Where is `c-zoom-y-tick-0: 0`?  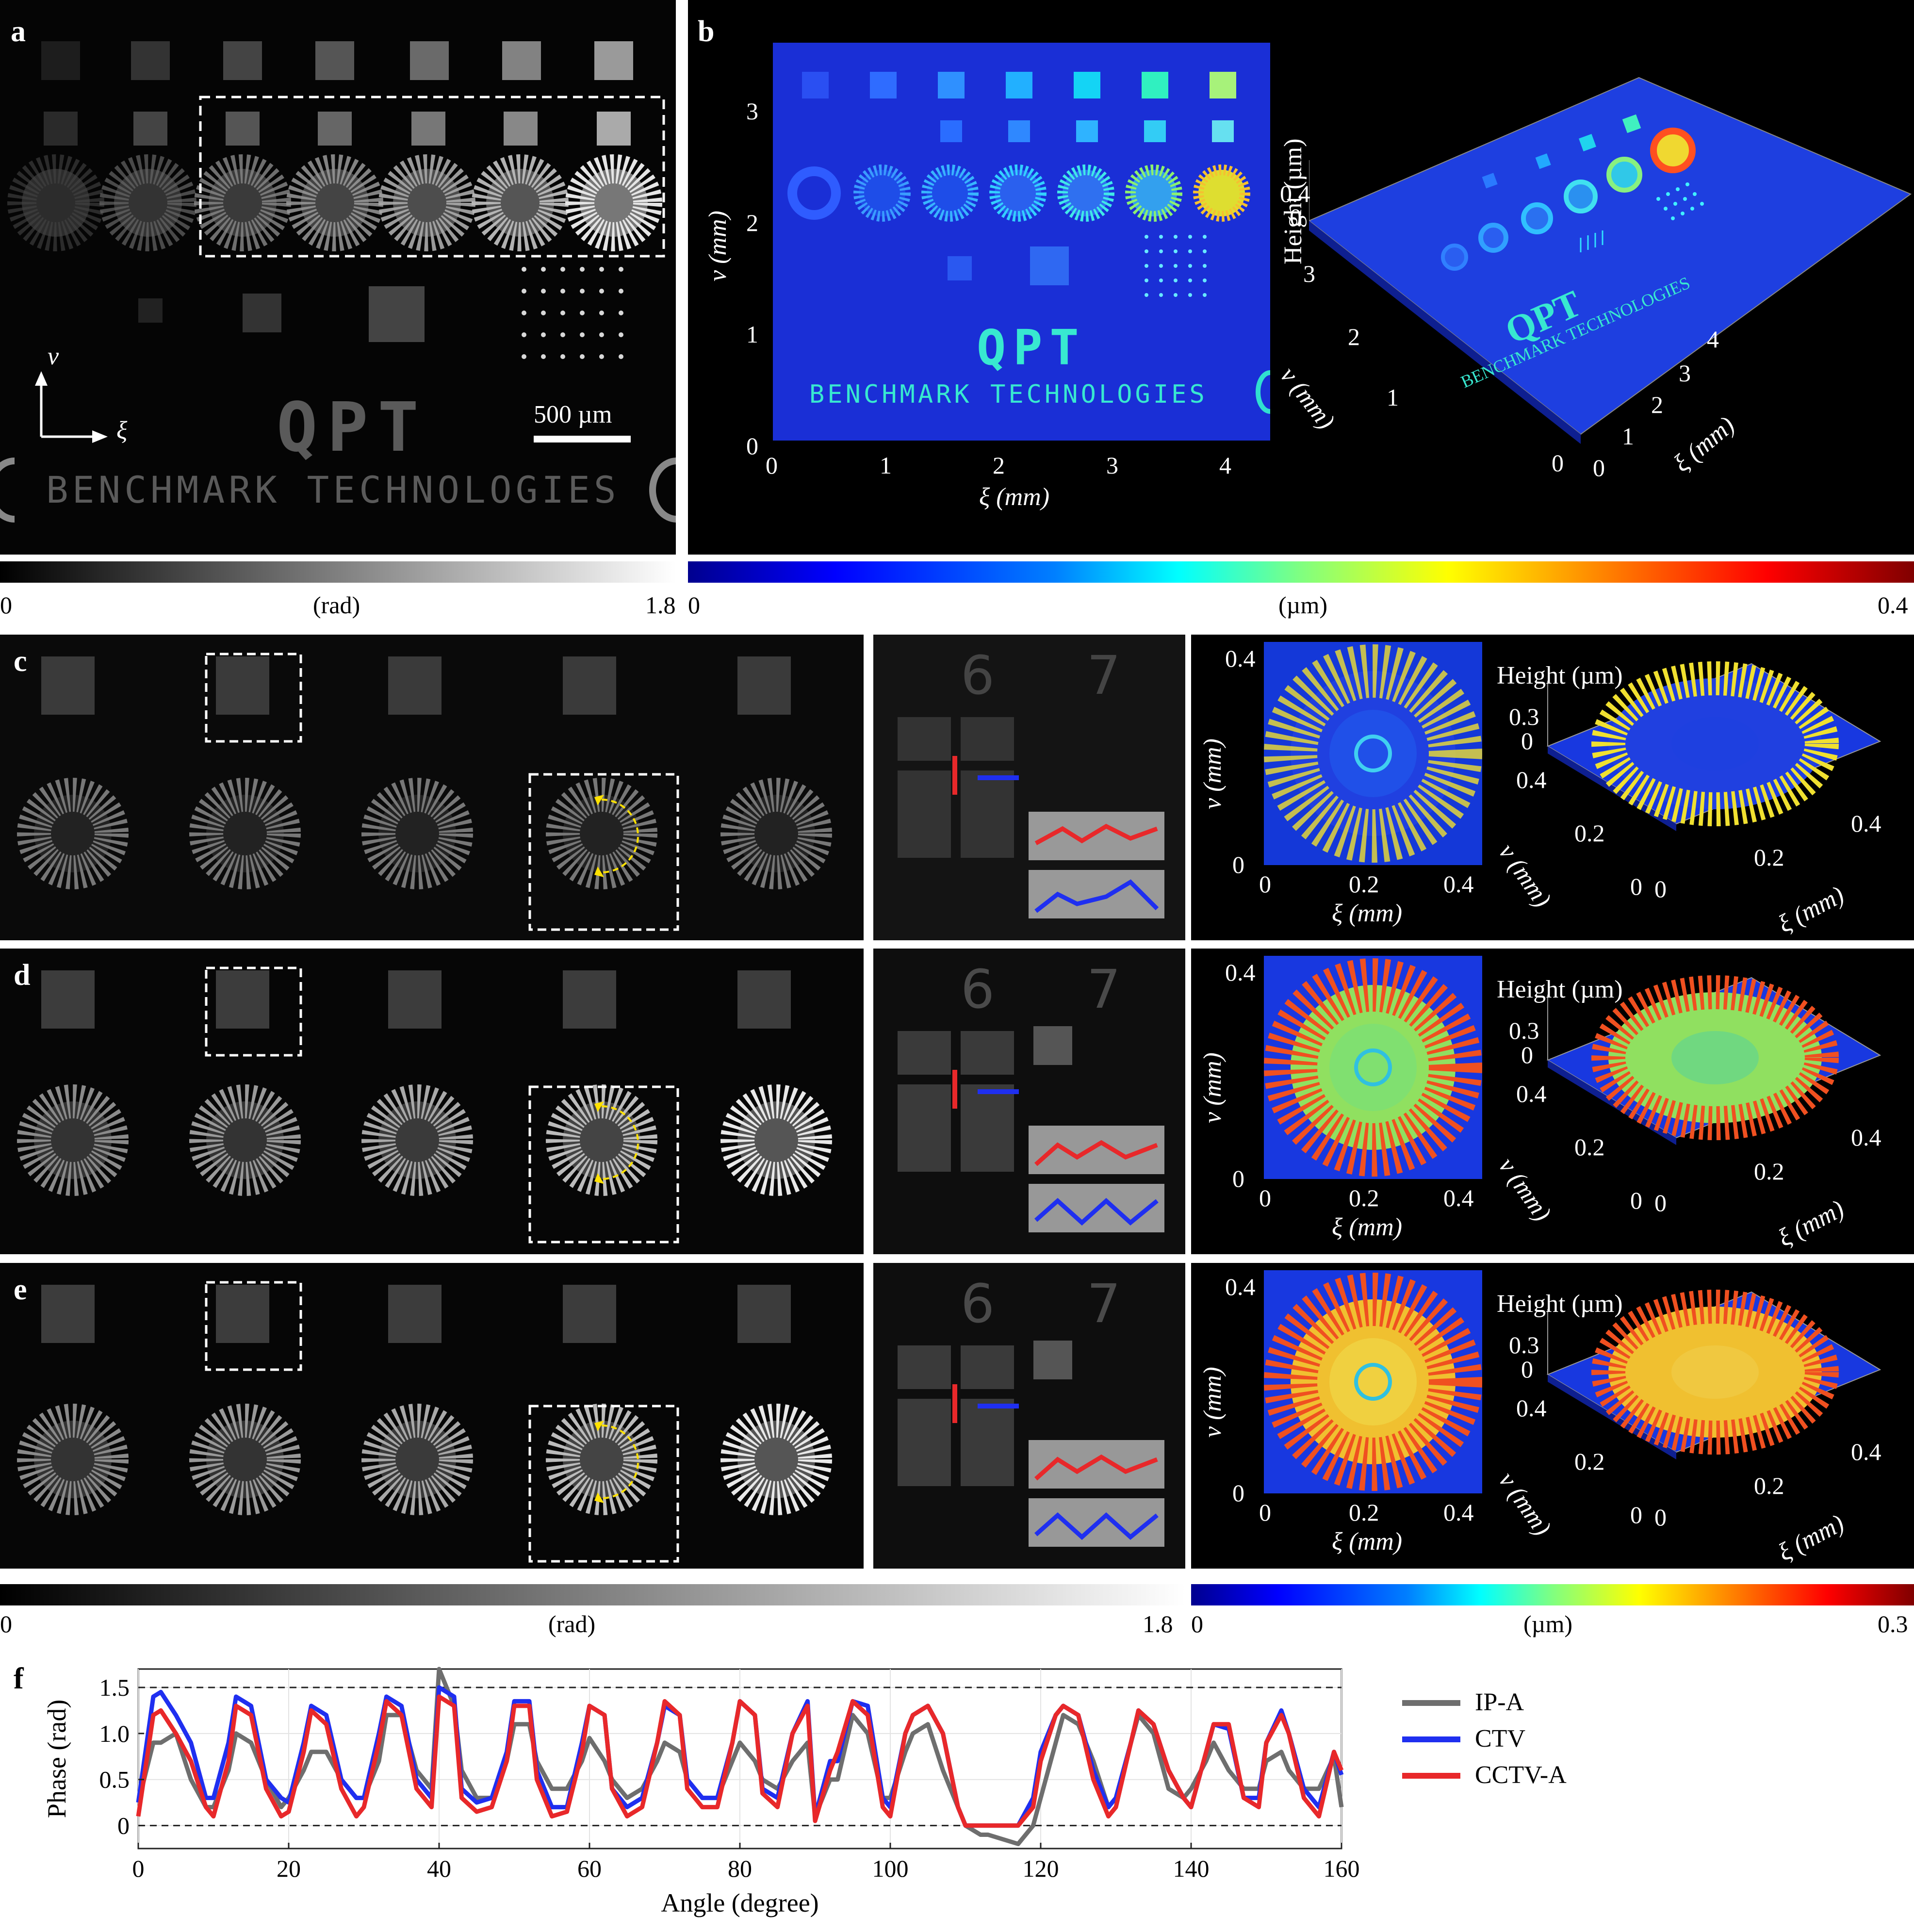
c-zoom-y-tick-0: 0 is located at coordinates (1238, 864).